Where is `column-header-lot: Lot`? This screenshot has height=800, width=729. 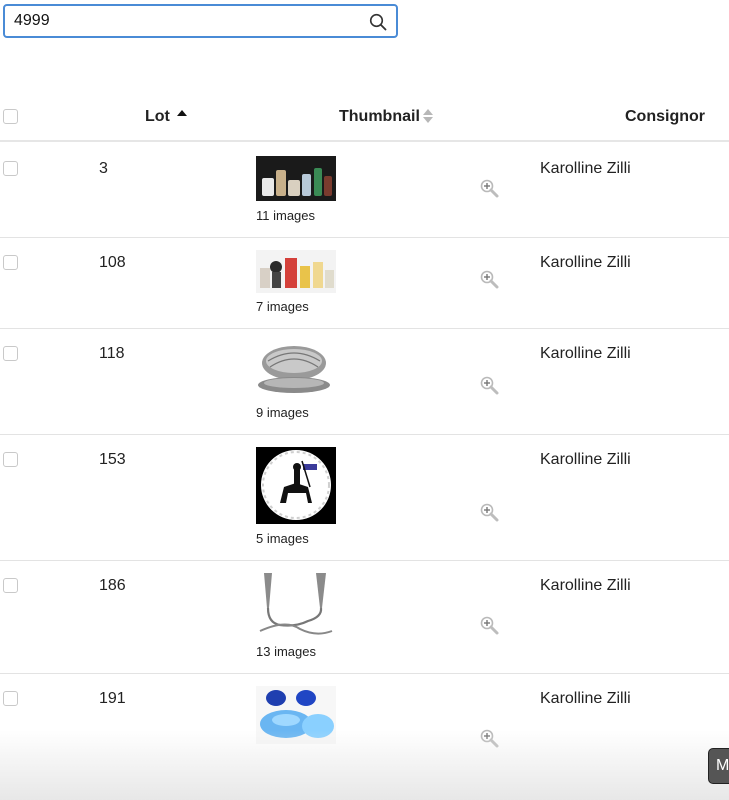
column-header-lot: Lot is located at coordinates (157, 117).